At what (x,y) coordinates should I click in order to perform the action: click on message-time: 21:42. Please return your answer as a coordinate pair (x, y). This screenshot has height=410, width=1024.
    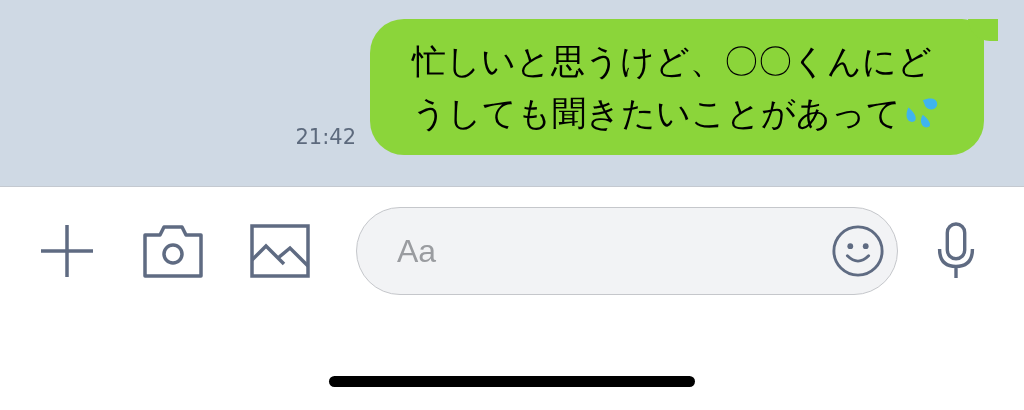
    Looking at the image, I should click on (325, 137).